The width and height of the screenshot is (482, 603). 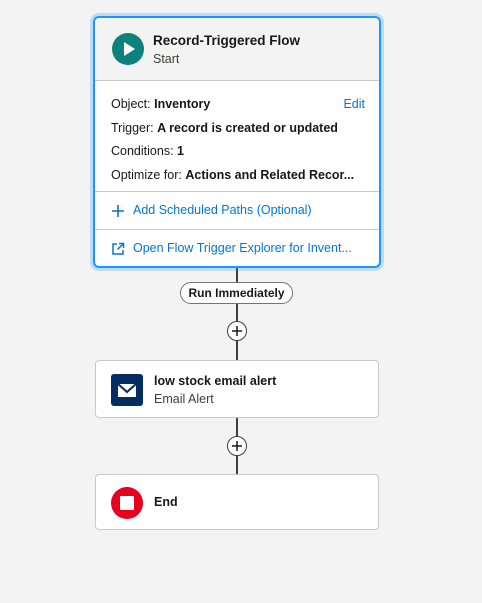 What do you see at coordinates (166, 502) in the screenshot?
I see `end-title: End` at bounding box center [166, 502].